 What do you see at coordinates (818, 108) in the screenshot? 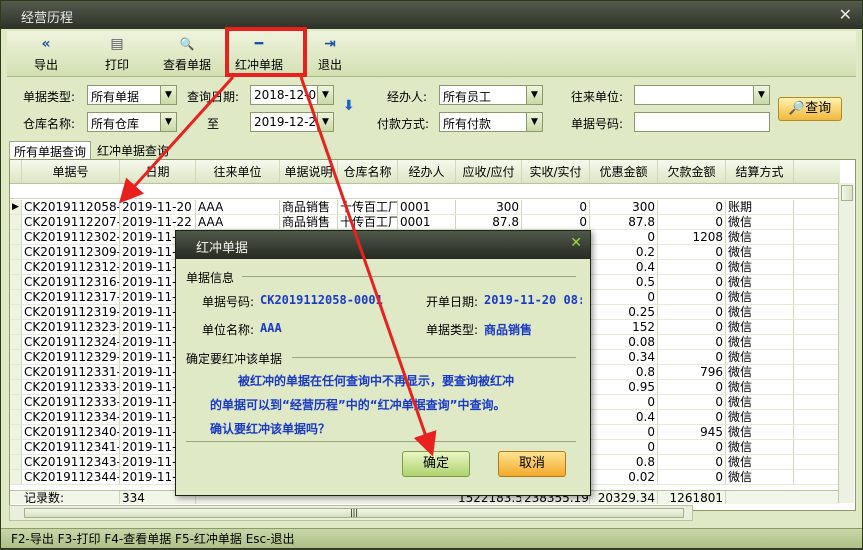
I see `query-label: 查询` at bounding box center [818, 108].